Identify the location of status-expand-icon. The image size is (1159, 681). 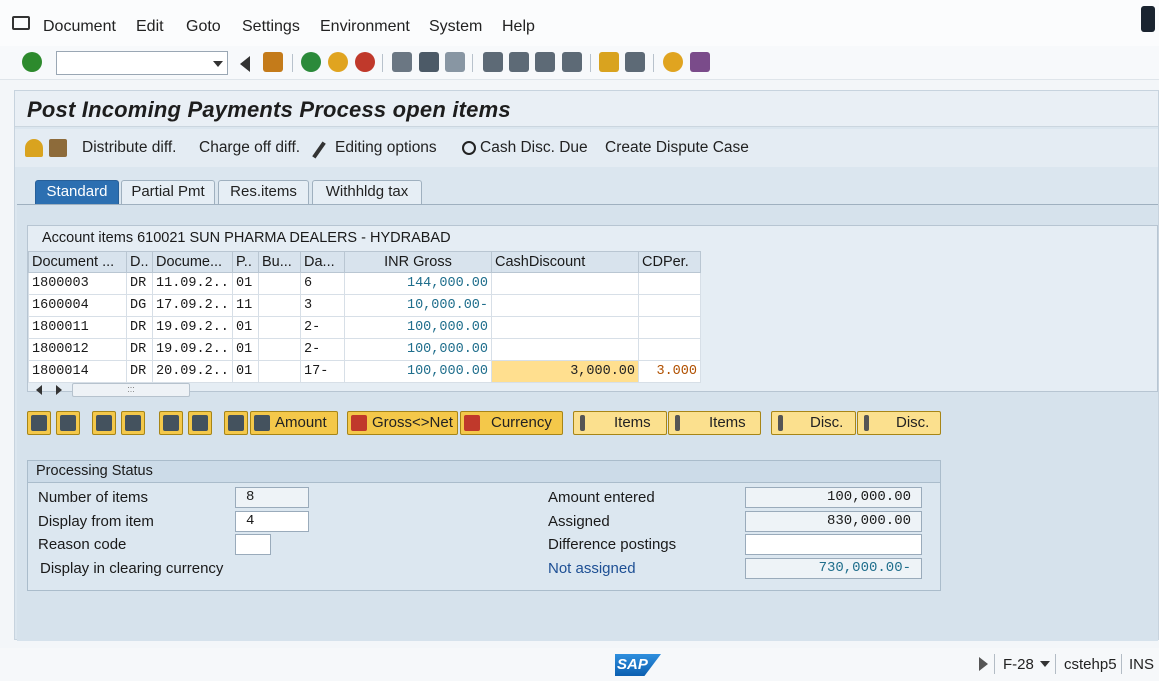
(983, 664).